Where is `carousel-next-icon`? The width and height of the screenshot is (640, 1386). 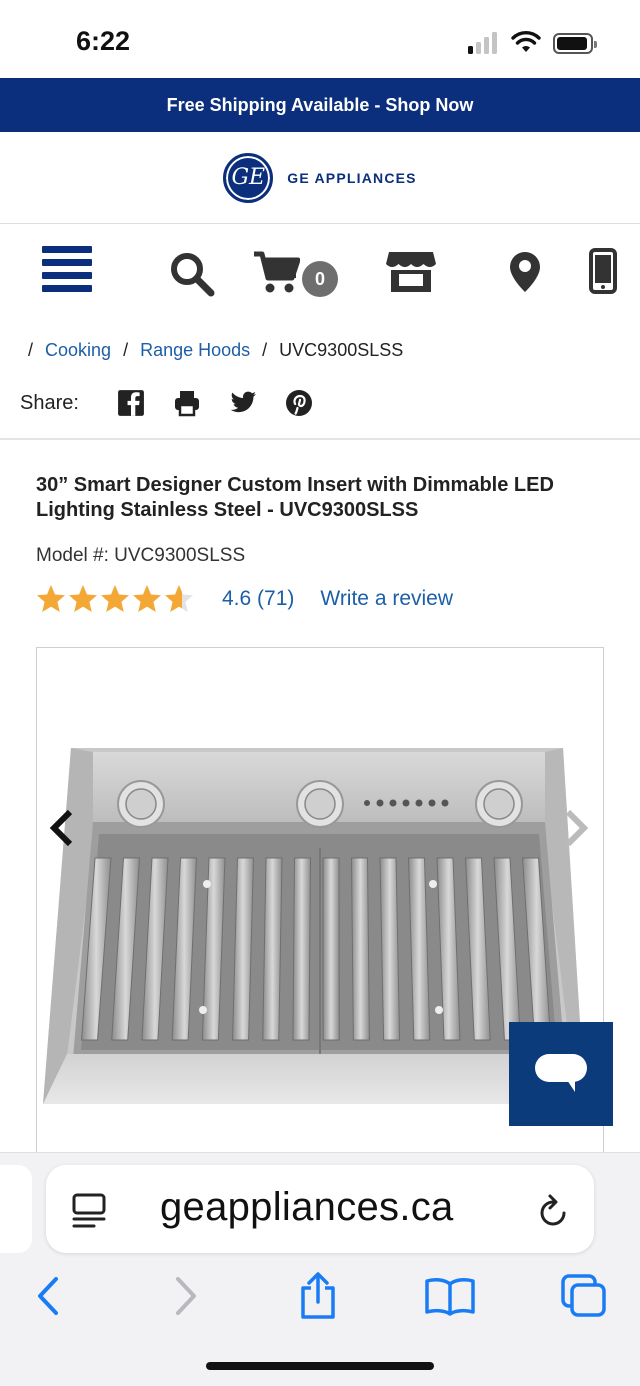 carousel-next-icon is located at coordinates (577, 828).